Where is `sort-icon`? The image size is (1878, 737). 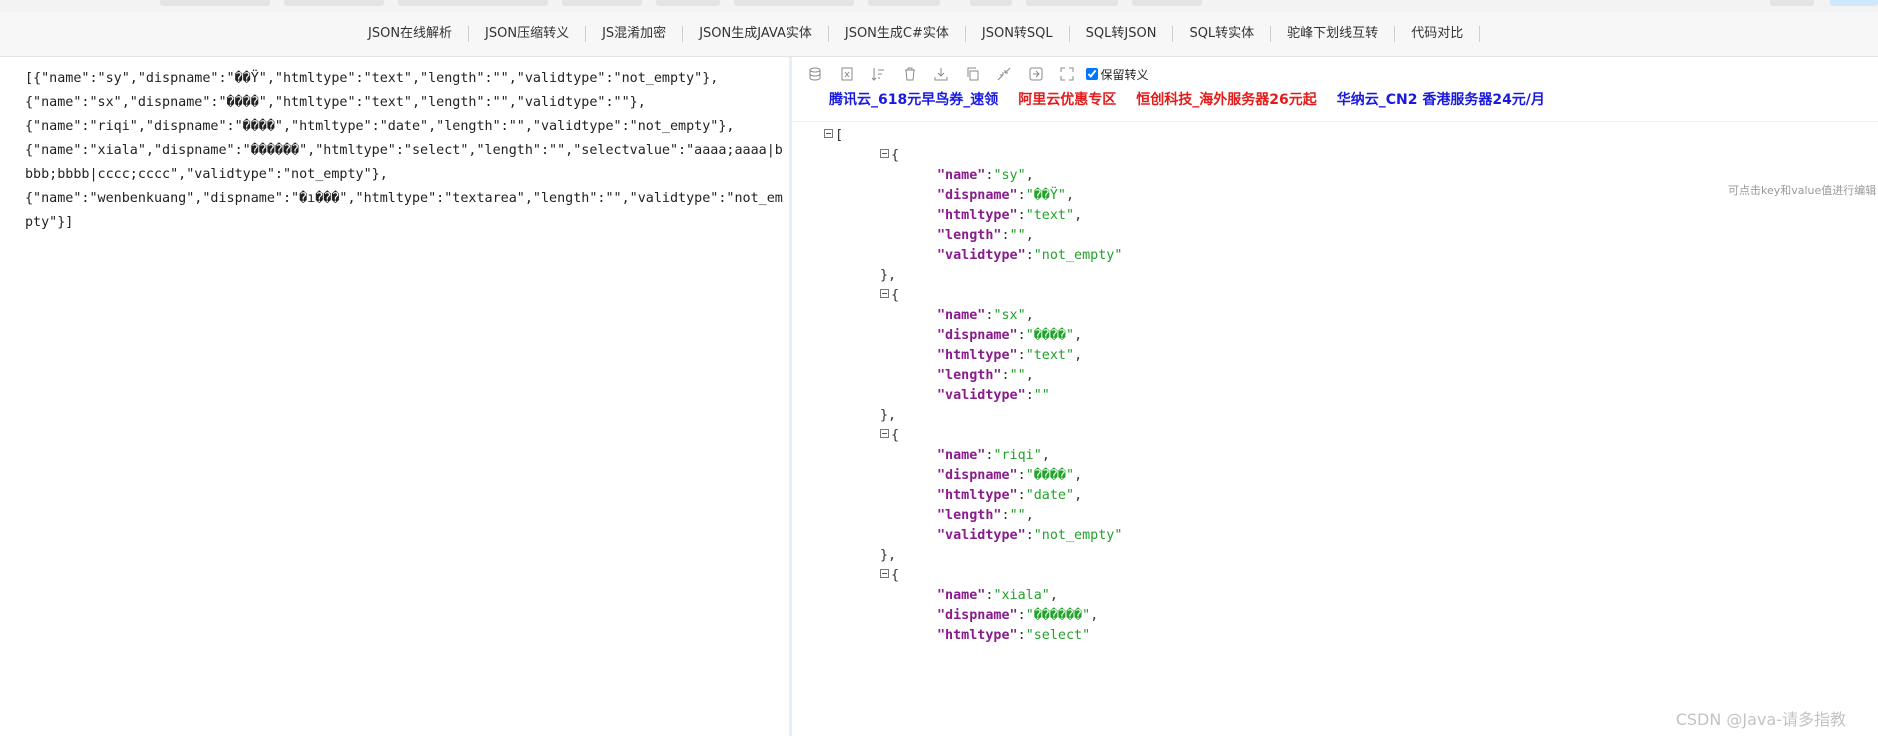
sort-icon is located at coordinates (878, 74).